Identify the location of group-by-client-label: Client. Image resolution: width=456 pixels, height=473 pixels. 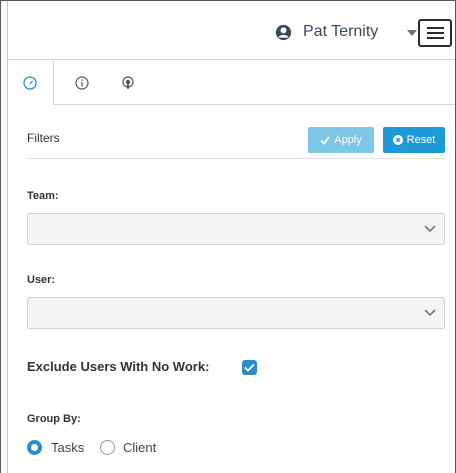
(139, 447).